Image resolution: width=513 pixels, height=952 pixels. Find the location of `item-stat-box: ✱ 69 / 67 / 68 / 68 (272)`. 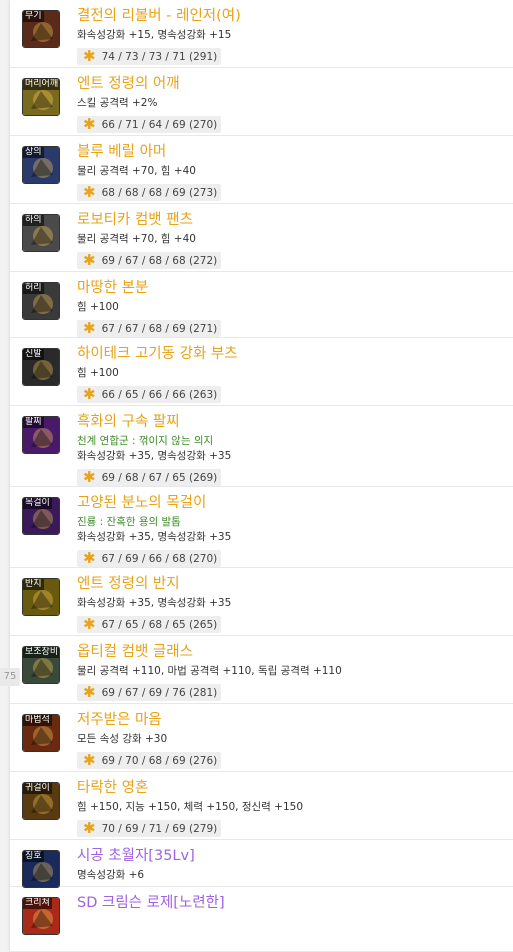

item-stat-box: ✱ 69 / 67 / 68 / 68 (272) is located at coordinates (149, 260).